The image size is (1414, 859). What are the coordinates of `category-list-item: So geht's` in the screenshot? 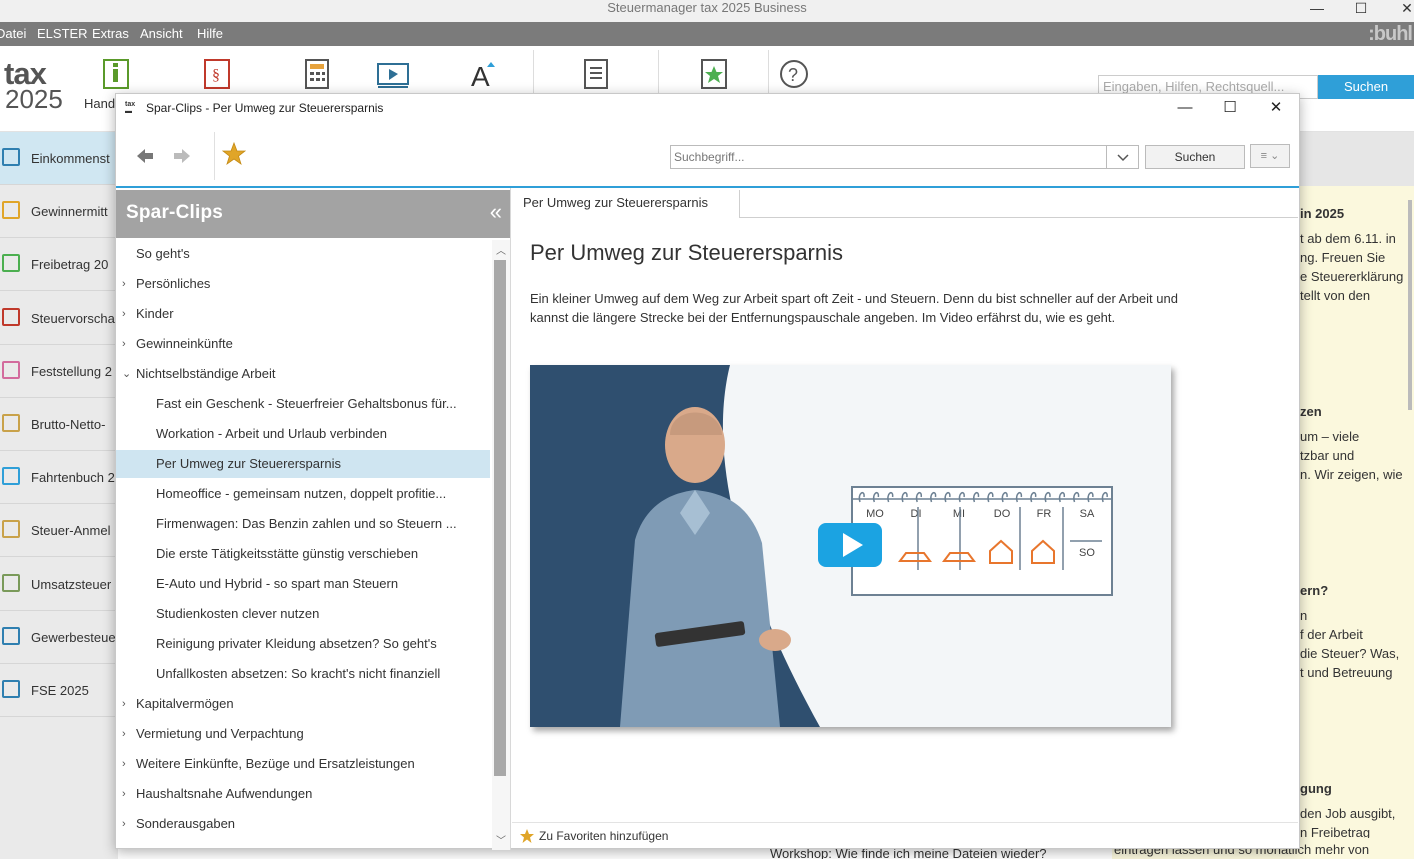 It's located at (303, 254).